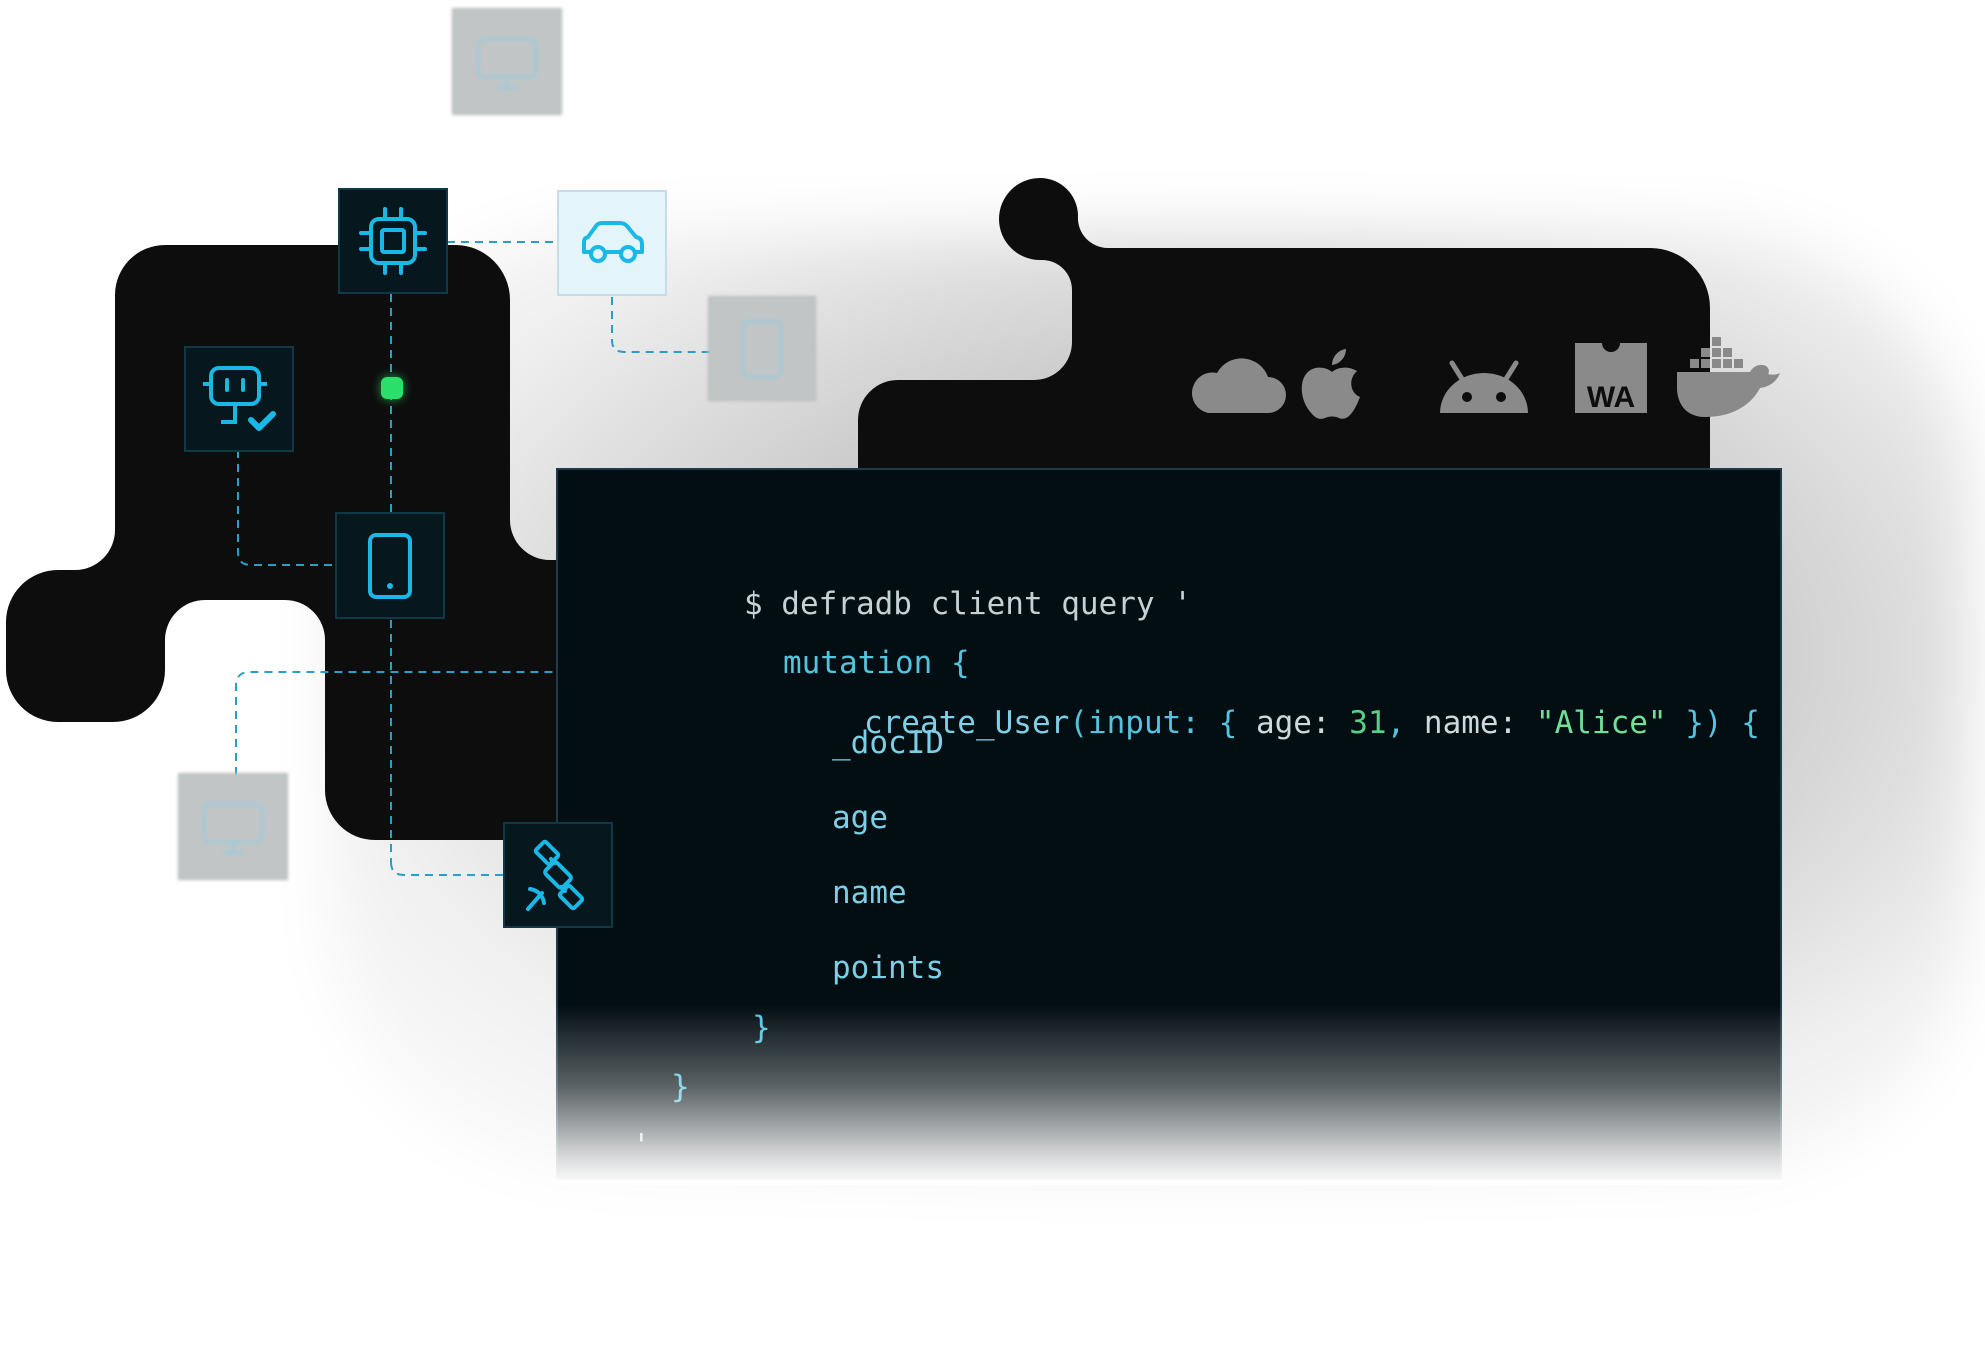 Image resolution: width=1985 pixels, height=1363 pixels. What do you see at coordinates (869, 893) in the screenshot?
I see `code-line-field: name` at bounding box center [869, 893].